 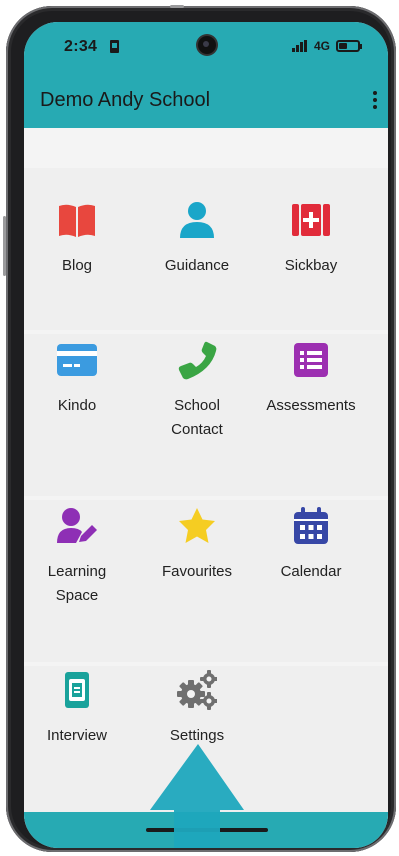 What do you see at coordinates (197, 796) in the screenshot?
I see `up-arrow-overlay-icon` at bounding box center [197, 796].